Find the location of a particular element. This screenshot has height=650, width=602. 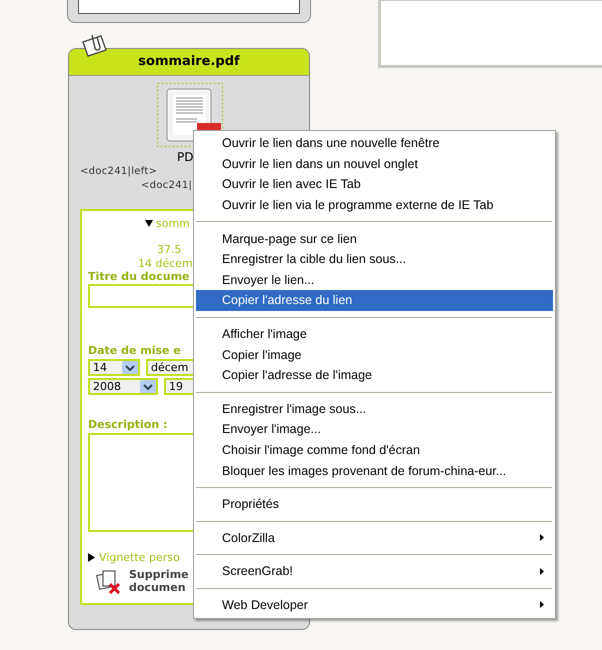

menu-item: Web Developer is located at coordinates (374, 605).